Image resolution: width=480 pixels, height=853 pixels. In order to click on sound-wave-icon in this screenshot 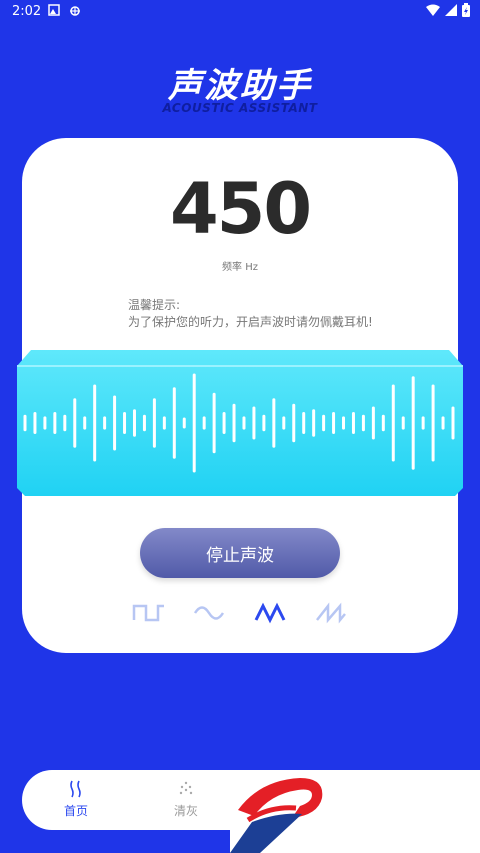, I will do `click(75, 789)`.